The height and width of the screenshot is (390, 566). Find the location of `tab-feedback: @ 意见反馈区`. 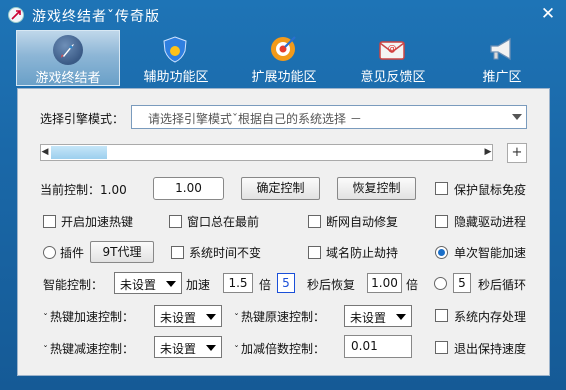

tab-feedback: @ 意见反馈区 is located at coordinates (393, 58).